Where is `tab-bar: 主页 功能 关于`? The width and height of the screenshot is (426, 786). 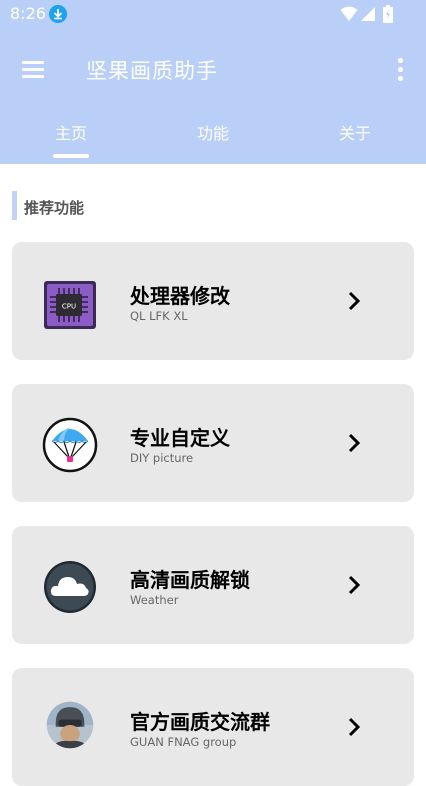 tab-bar: 主页 功能 关于 is located at coordinates (213, 137).